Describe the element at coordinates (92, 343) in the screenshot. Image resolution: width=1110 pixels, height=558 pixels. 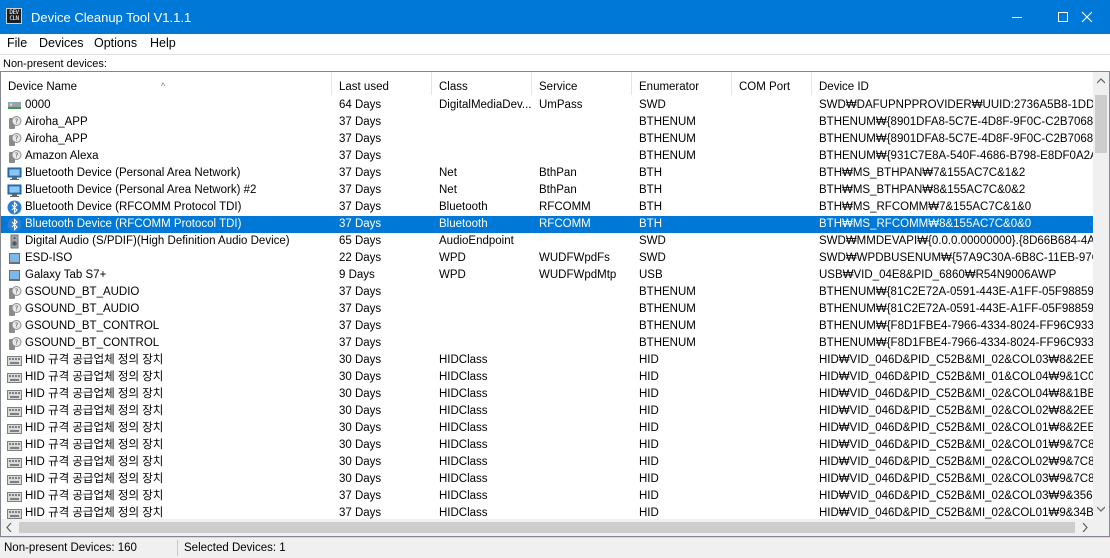
I see `cell-device-name: GSOUND_BT_CONTROL` at that location.